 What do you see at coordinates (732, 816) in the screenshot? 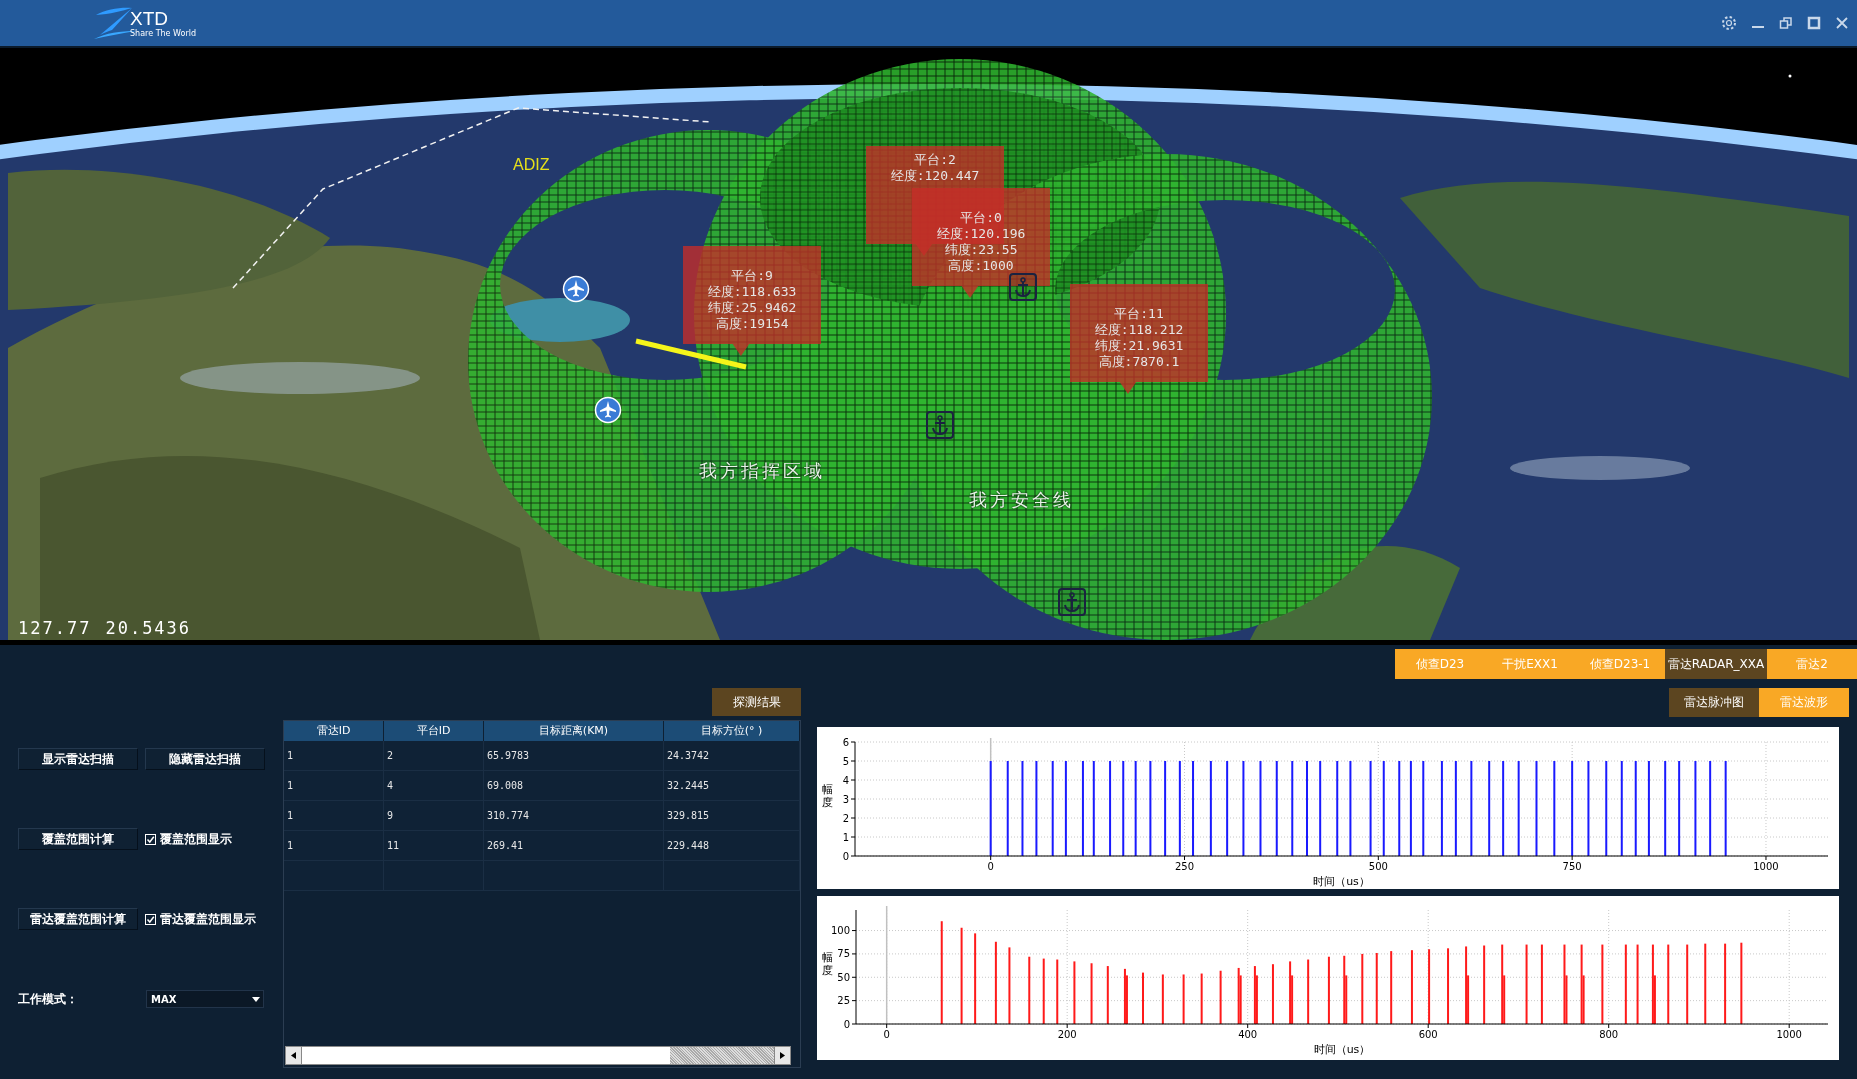
I see `table-cell: 329.815` at bounding box center [732, 816].